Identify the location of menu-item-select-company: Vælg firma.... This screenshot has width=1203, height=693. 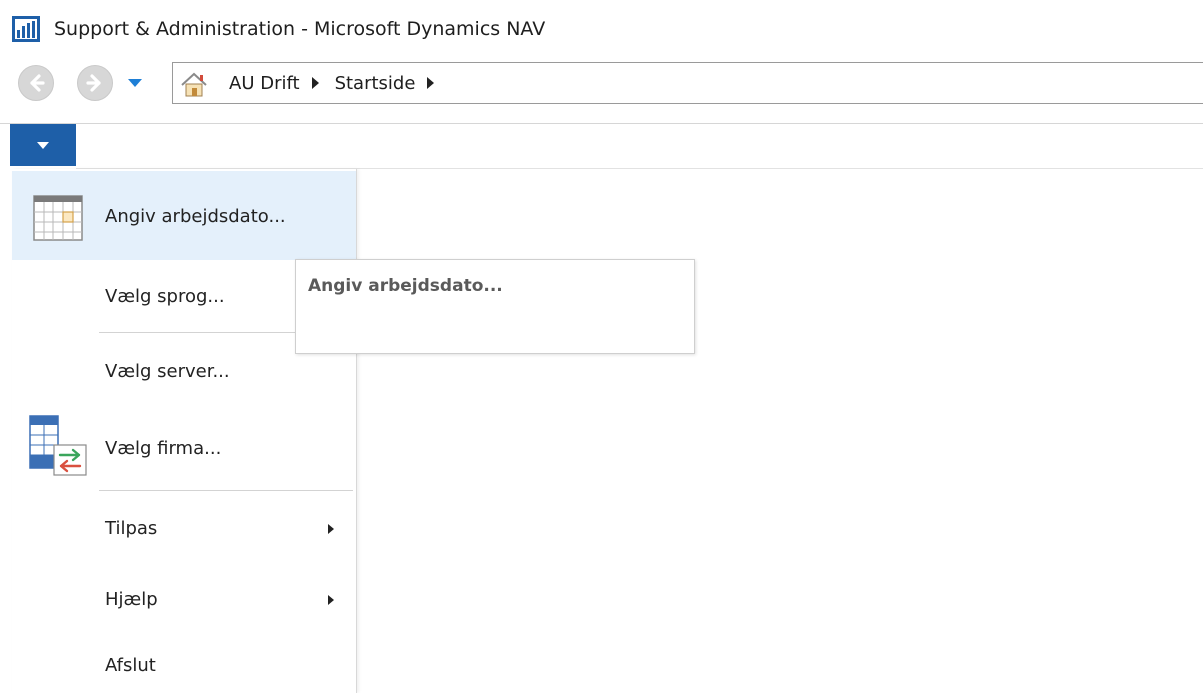
(184, 449).